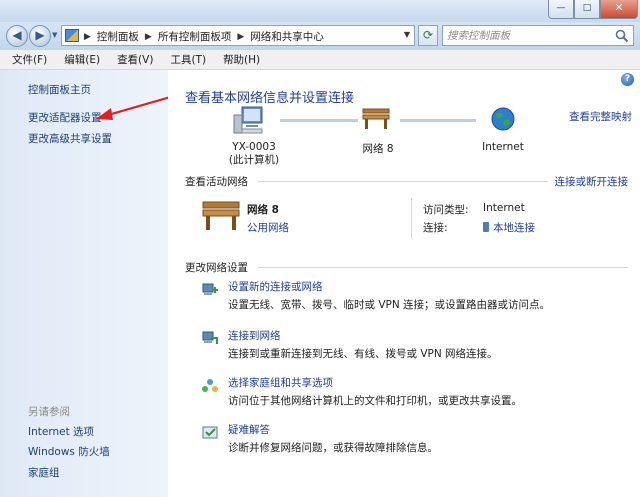 This screenshot has width=640, height=497. What do you see at coordinates (195, 36) in the screenshot?
I see `breadcrumb-all-items: 所有控制面板项` at bounding box center [195, 36].